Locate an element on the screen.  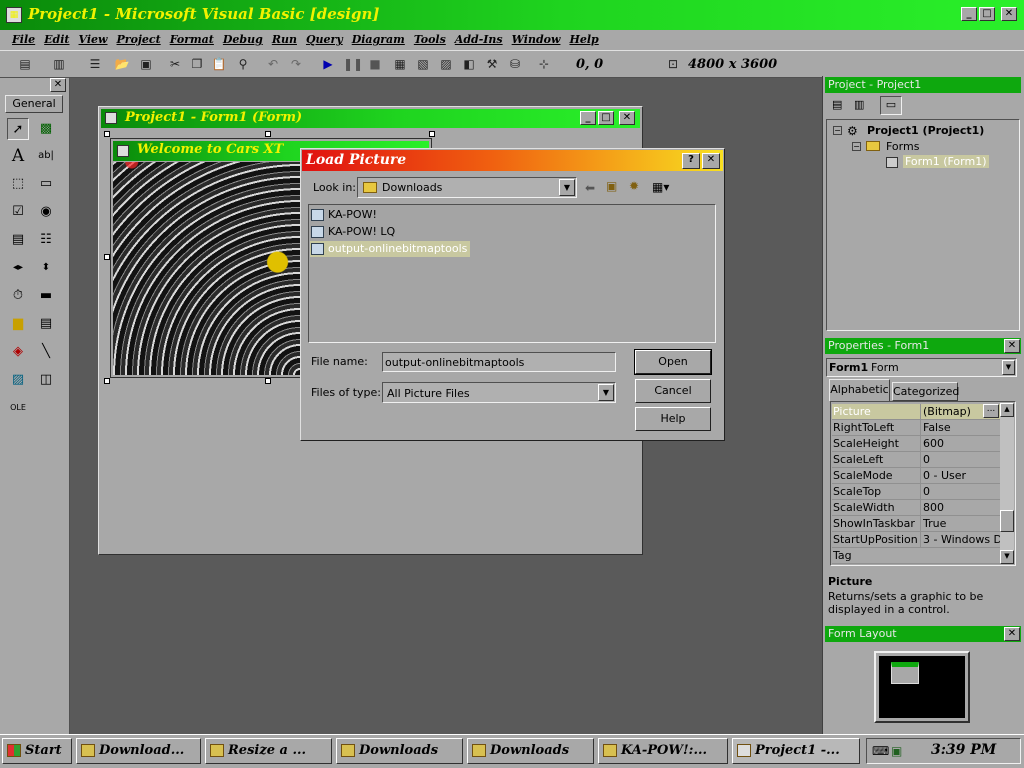
forms-folder-node: Forms is located at coordinates (902, 146).